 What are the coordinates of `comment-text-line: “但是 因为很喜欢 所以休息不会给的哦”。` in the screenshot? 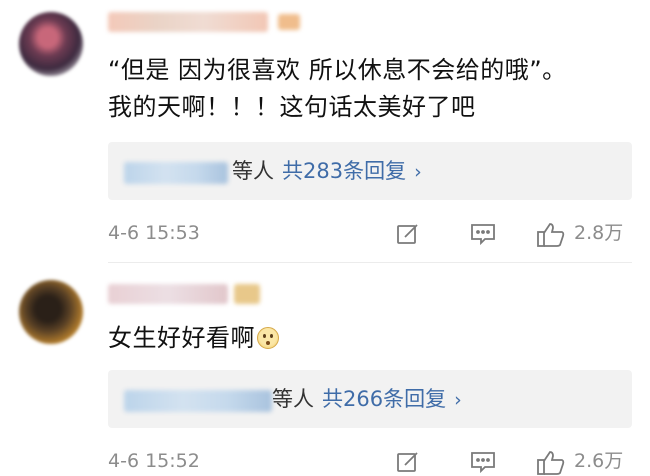 It's located at (337, 70).